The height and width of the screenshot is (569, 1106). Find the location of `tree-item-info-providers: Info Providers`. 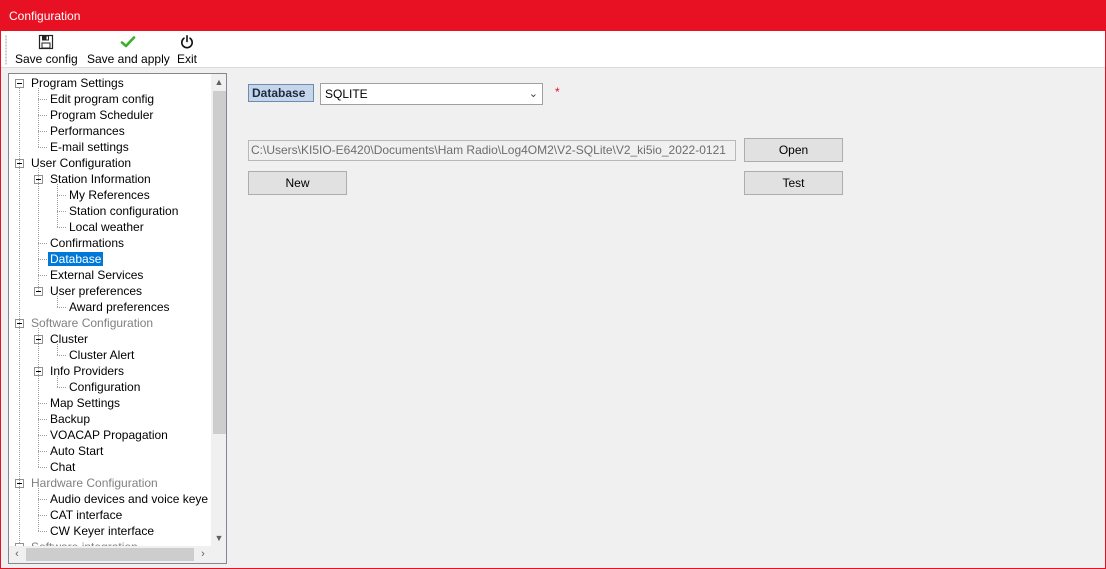

tree-item-info-providers: Info Providers is located at coordinates (87, 371).